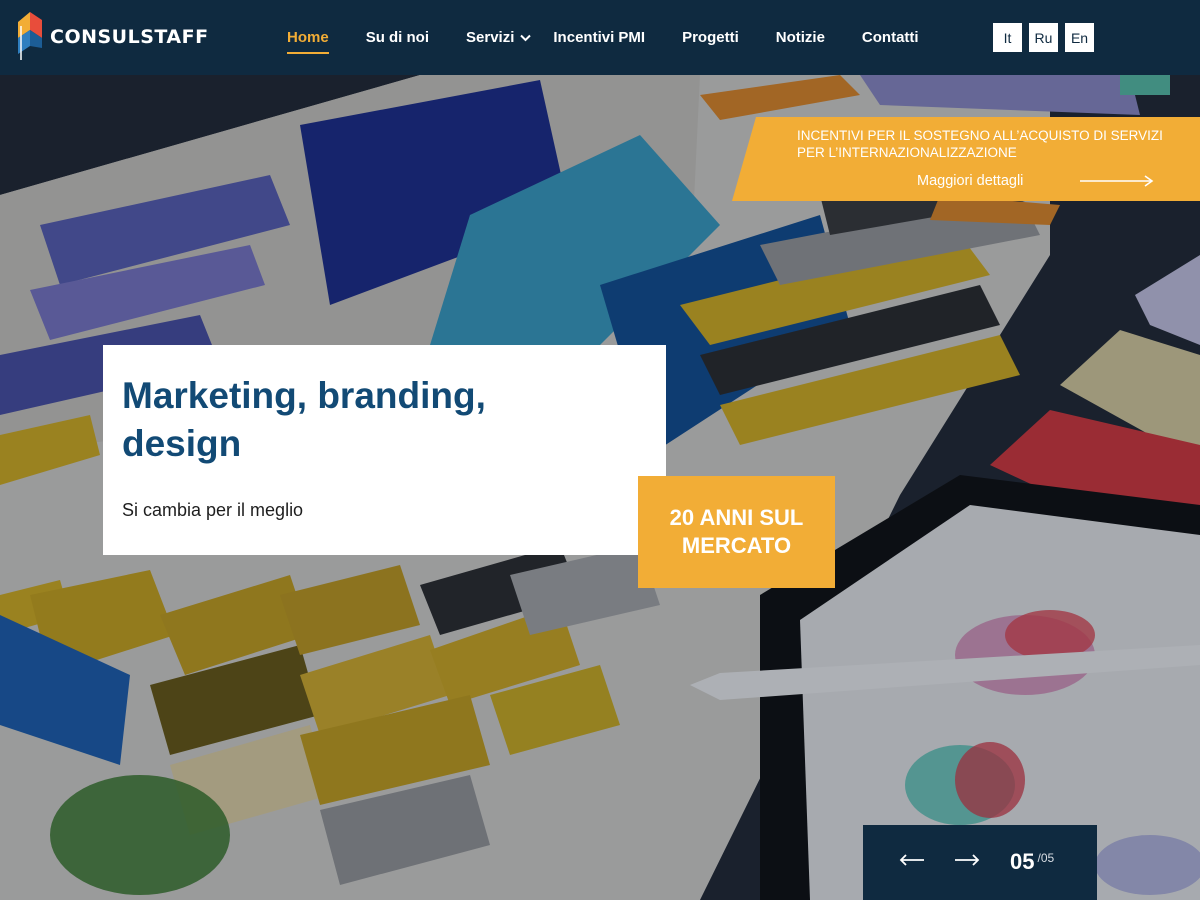 The width and height of the screenshot is (1200, 900). Describe the element at coordinates (129, 37) in the screenshot. I see `logo-text: CONSULSTAFF` at that location.